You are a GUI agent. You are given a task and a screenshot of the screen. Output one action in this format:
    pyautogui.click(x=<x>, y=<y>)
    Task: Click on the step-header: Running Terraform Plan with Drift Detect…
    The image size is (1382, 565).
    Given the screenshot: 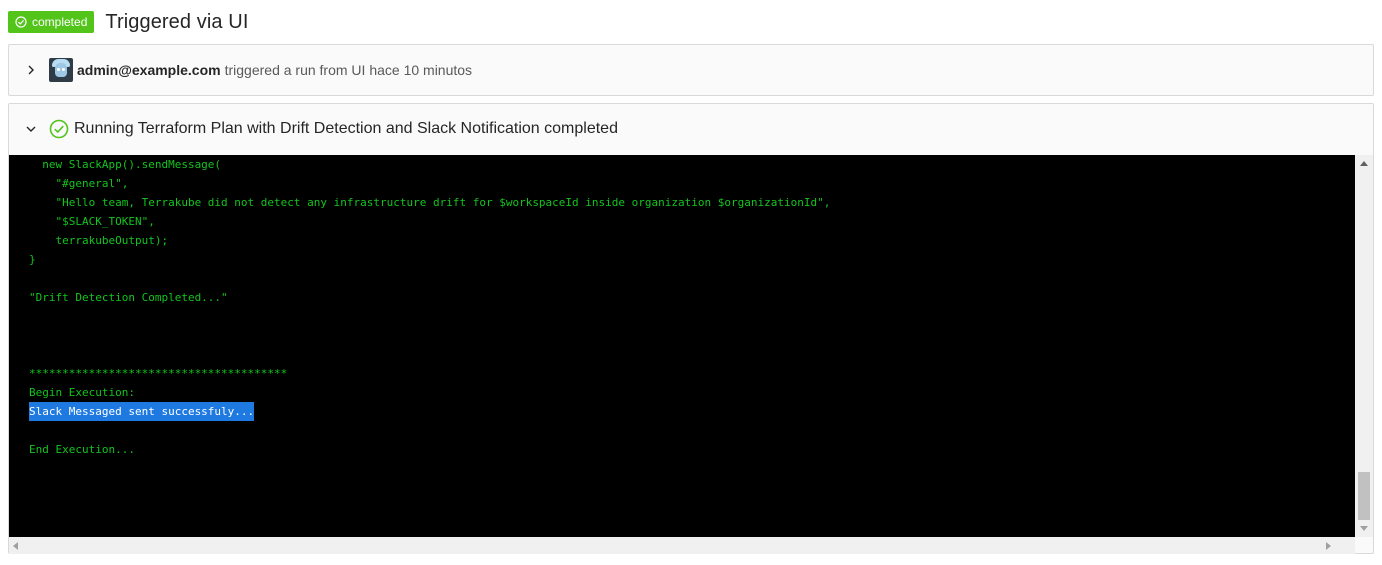 What is the action you would take?
    pyautogui.click(x=691, y=129)
    